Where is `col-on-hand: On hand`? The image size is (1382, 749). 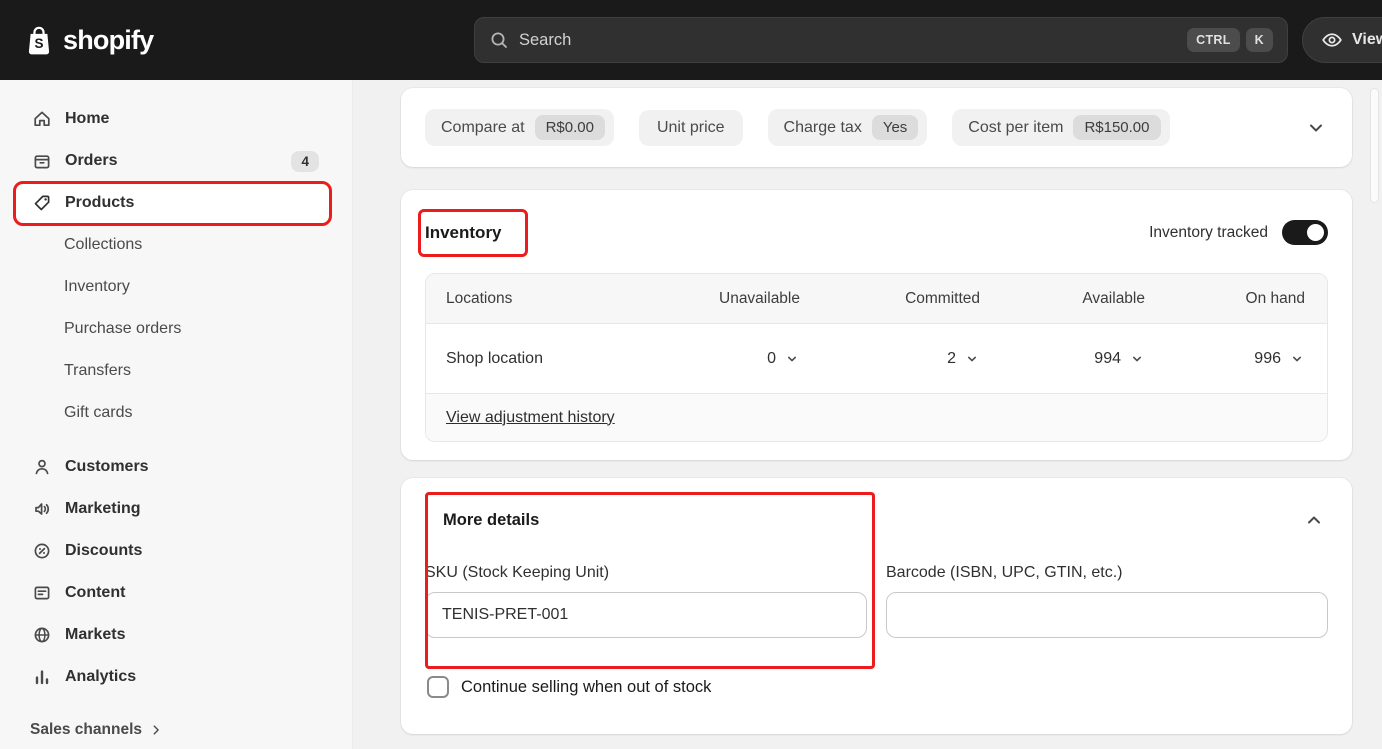 col-on-hand: On hand is located at coordinates (1275, 298).